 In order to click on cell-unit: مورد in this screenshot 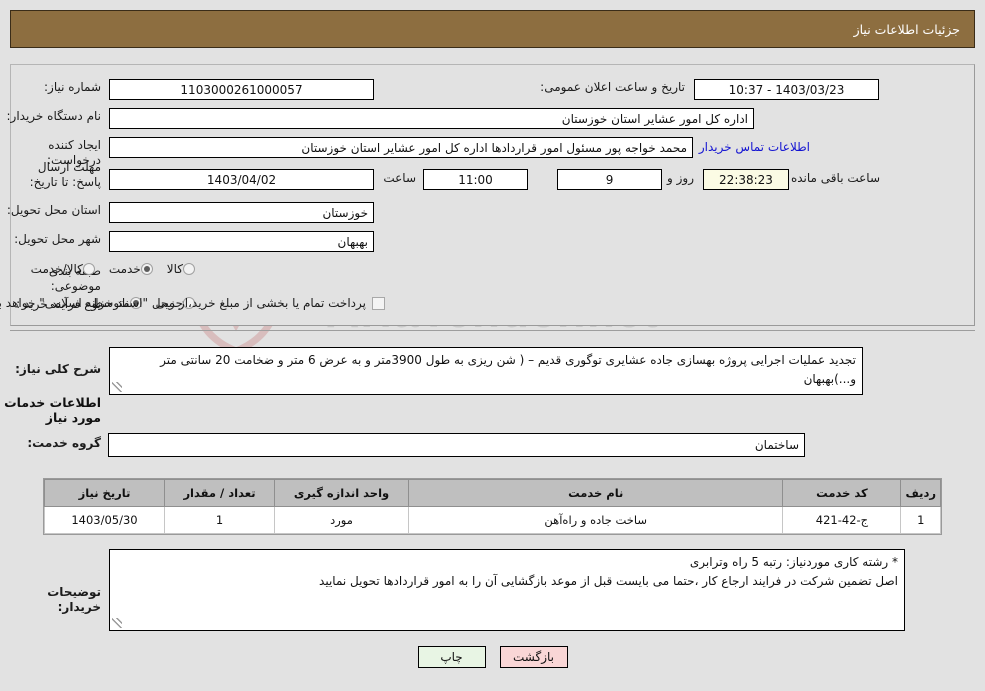, I will do `click(341, 520)`.